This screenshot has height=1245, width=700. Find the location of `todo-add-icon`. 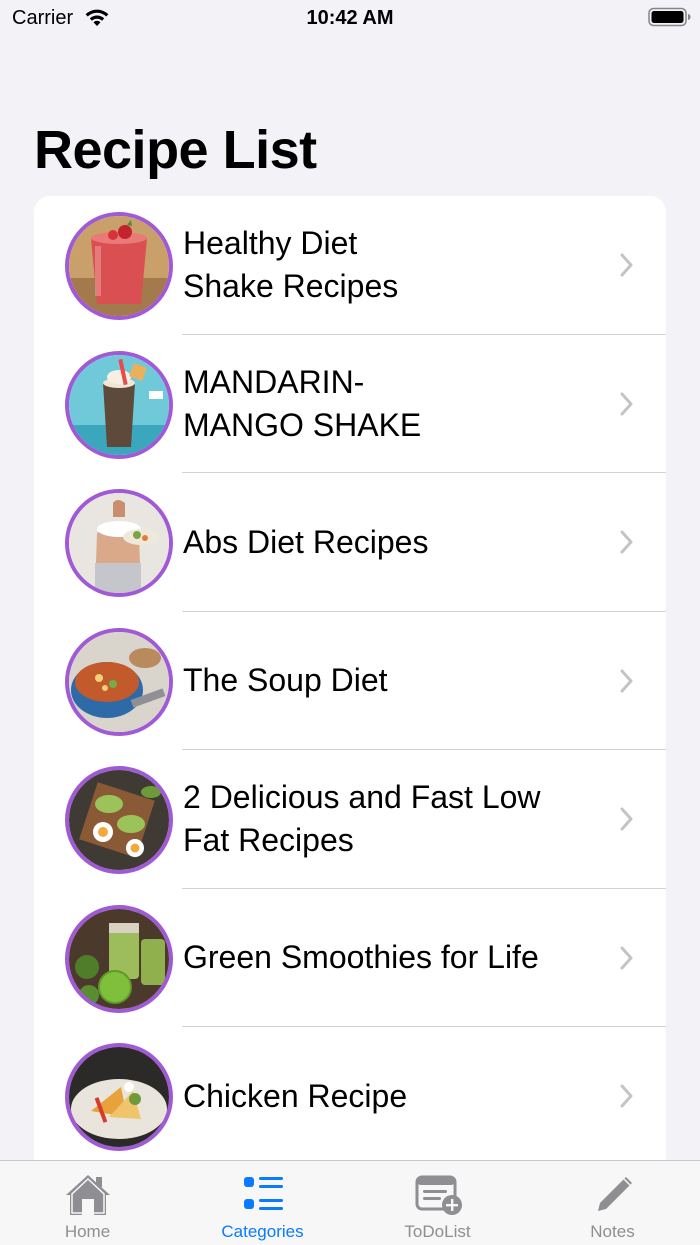

todo-add-icon is located at coordinates (438, 1195).